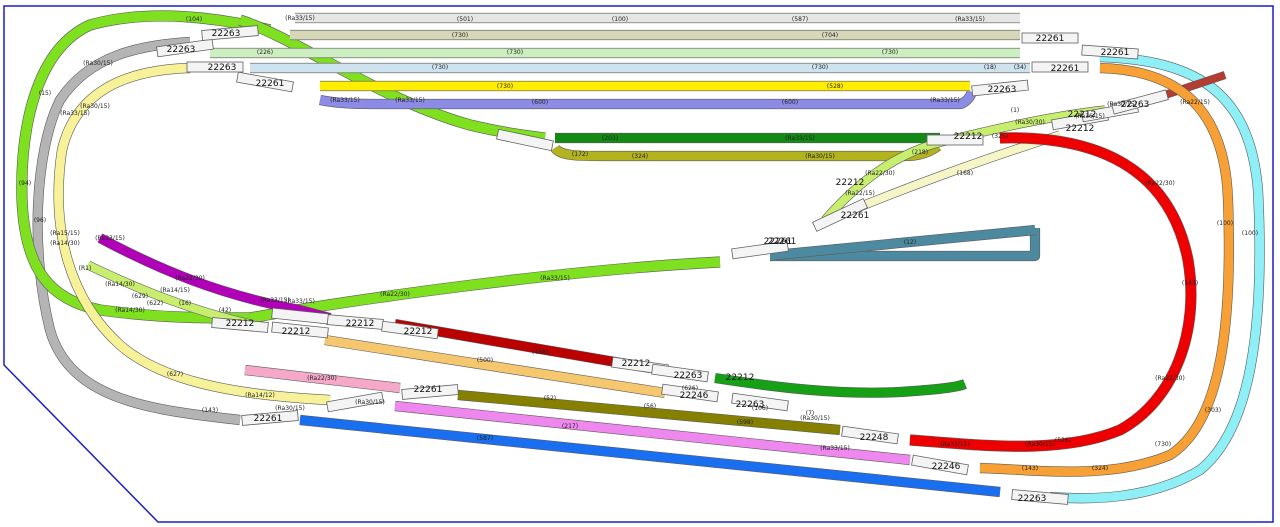 This screenshot has height=527, width=1280. I want to click on track-length-label: (34), so click(1020, 67).